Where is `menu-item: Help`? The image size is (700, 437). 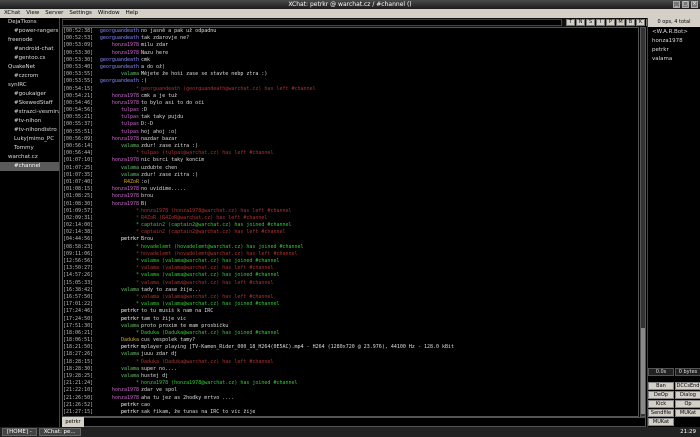 menu-item: Help is located at coordinates (132, 13).